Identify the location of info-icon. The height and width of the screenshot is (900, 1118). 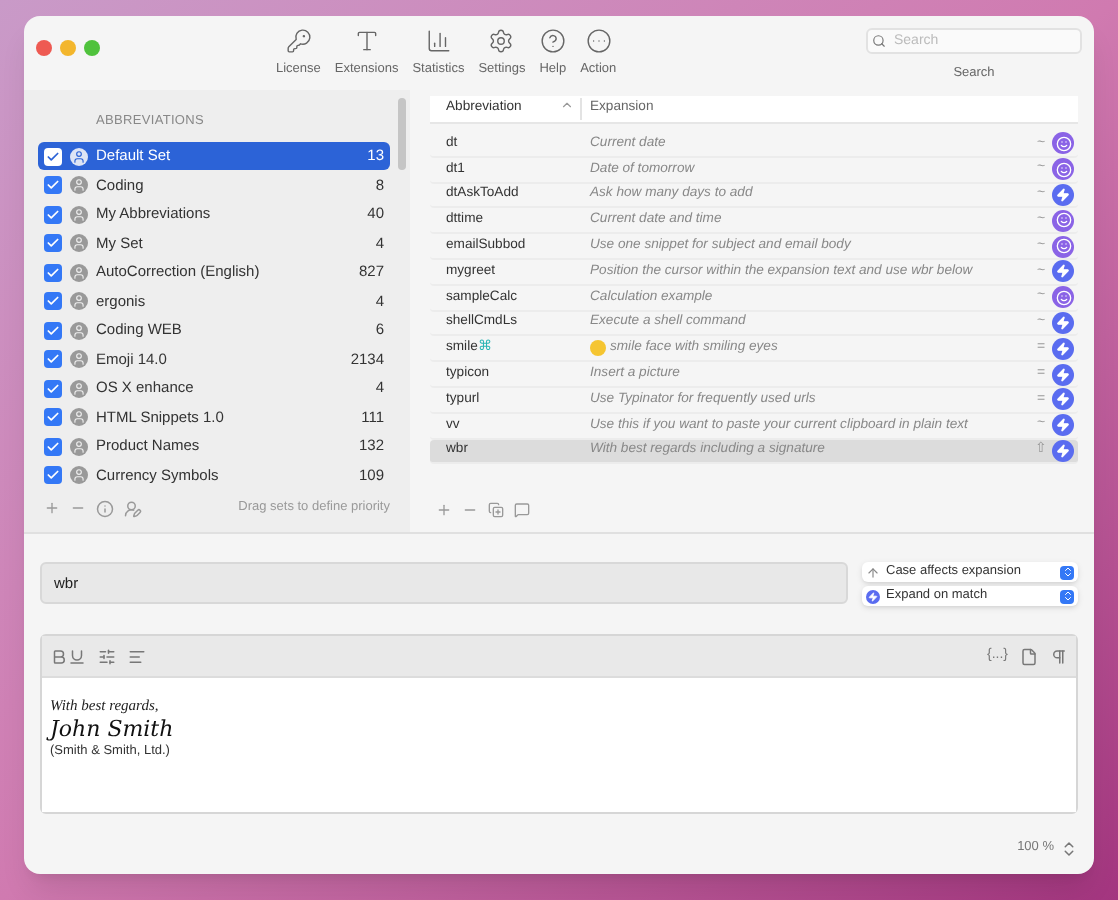
(105, 508).